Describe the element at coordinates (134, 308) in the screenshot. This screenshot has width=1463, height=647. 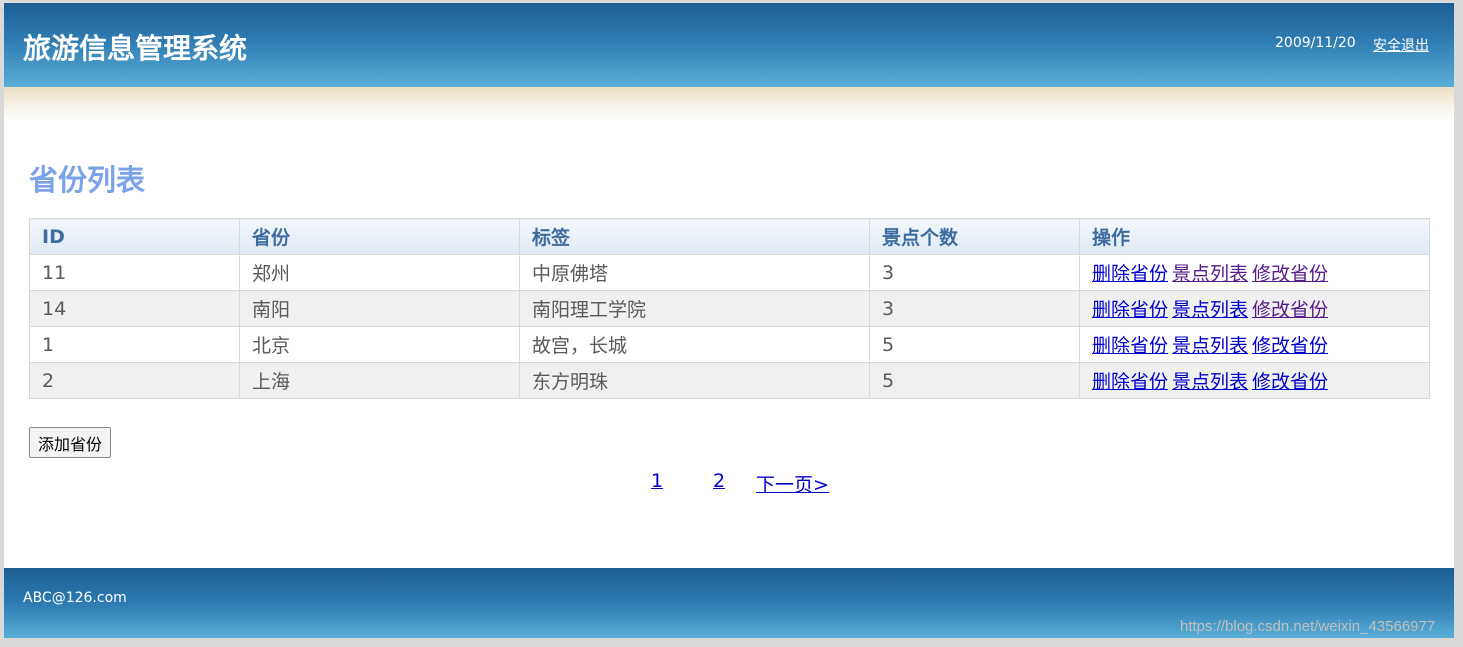
I see `cell-id: 14` at that location.